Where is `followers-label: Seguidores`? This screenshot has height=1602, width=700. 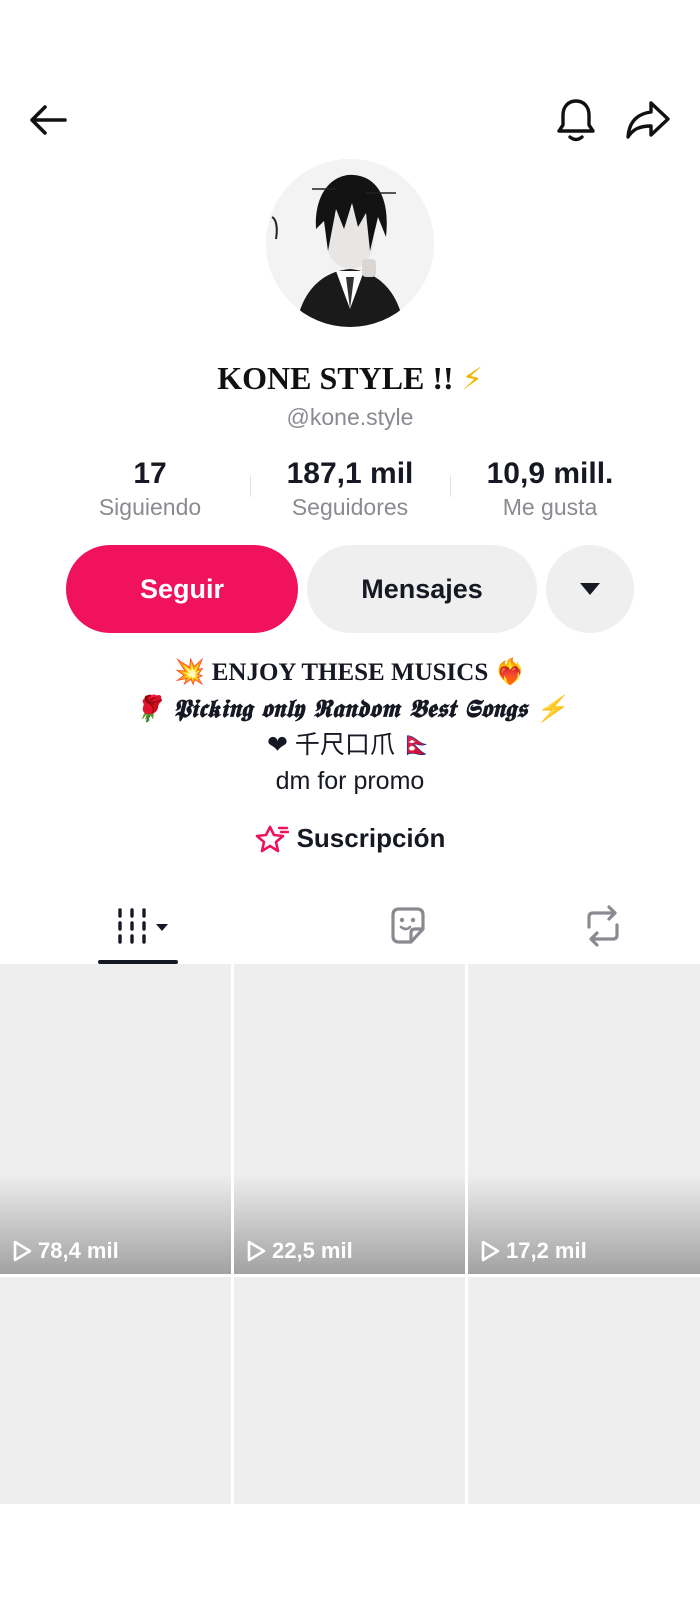
followers-label: Seguidores is located at coordinates (350, 507).